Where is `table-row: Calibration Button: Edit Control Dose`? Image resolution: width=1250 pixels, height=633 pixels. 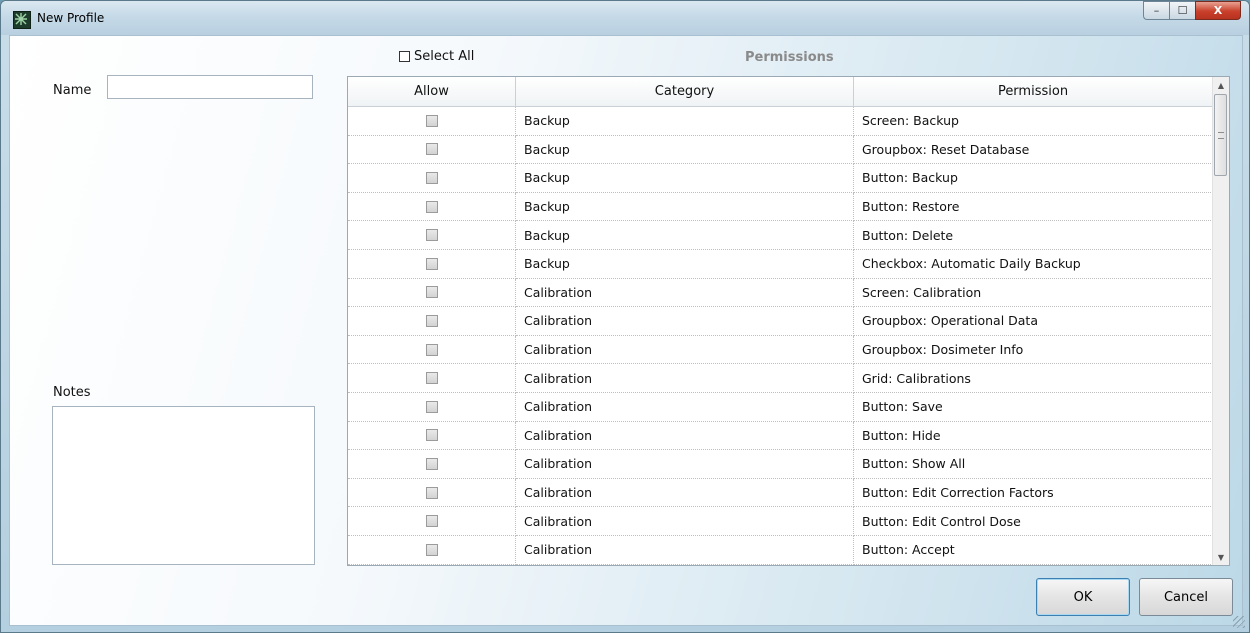 table-row: Calibration Button: Edit Control Dose is located at coordinates (780, 521).